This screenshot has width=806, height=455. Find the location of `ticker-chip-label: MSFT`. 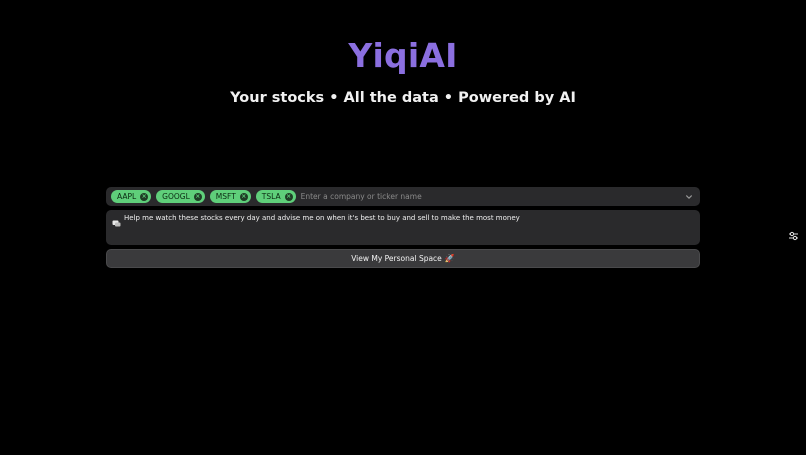

ticker-chip-label: MSFT is located at coordinates (225, 196).